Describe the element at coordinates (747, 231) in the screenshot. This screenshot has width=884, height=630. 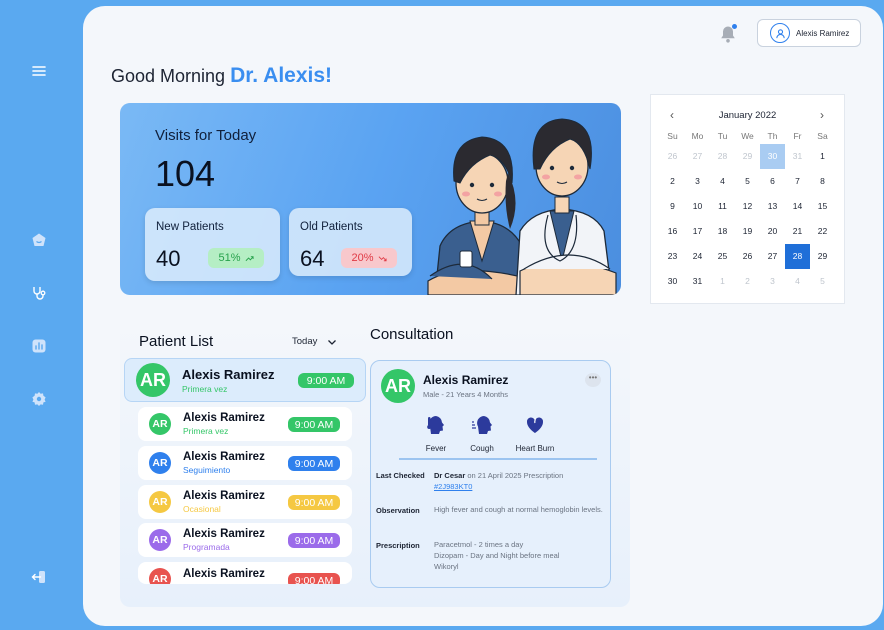
I see `calendar-day: 19` at that location.